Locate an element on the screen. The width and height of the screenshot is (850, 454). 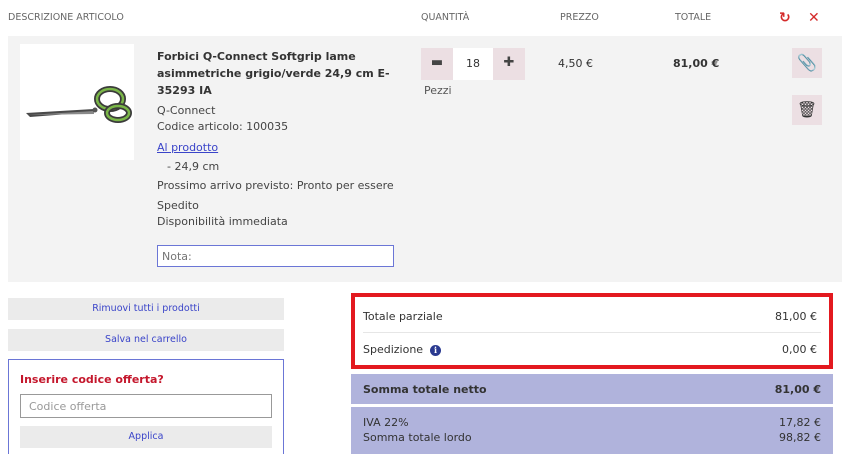
offer-code-input is located at coordinates (146, 406).